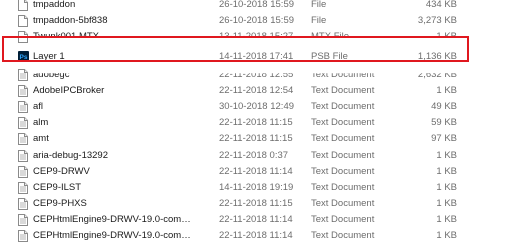  I want to click on file-name: afl, so click(38, 106).